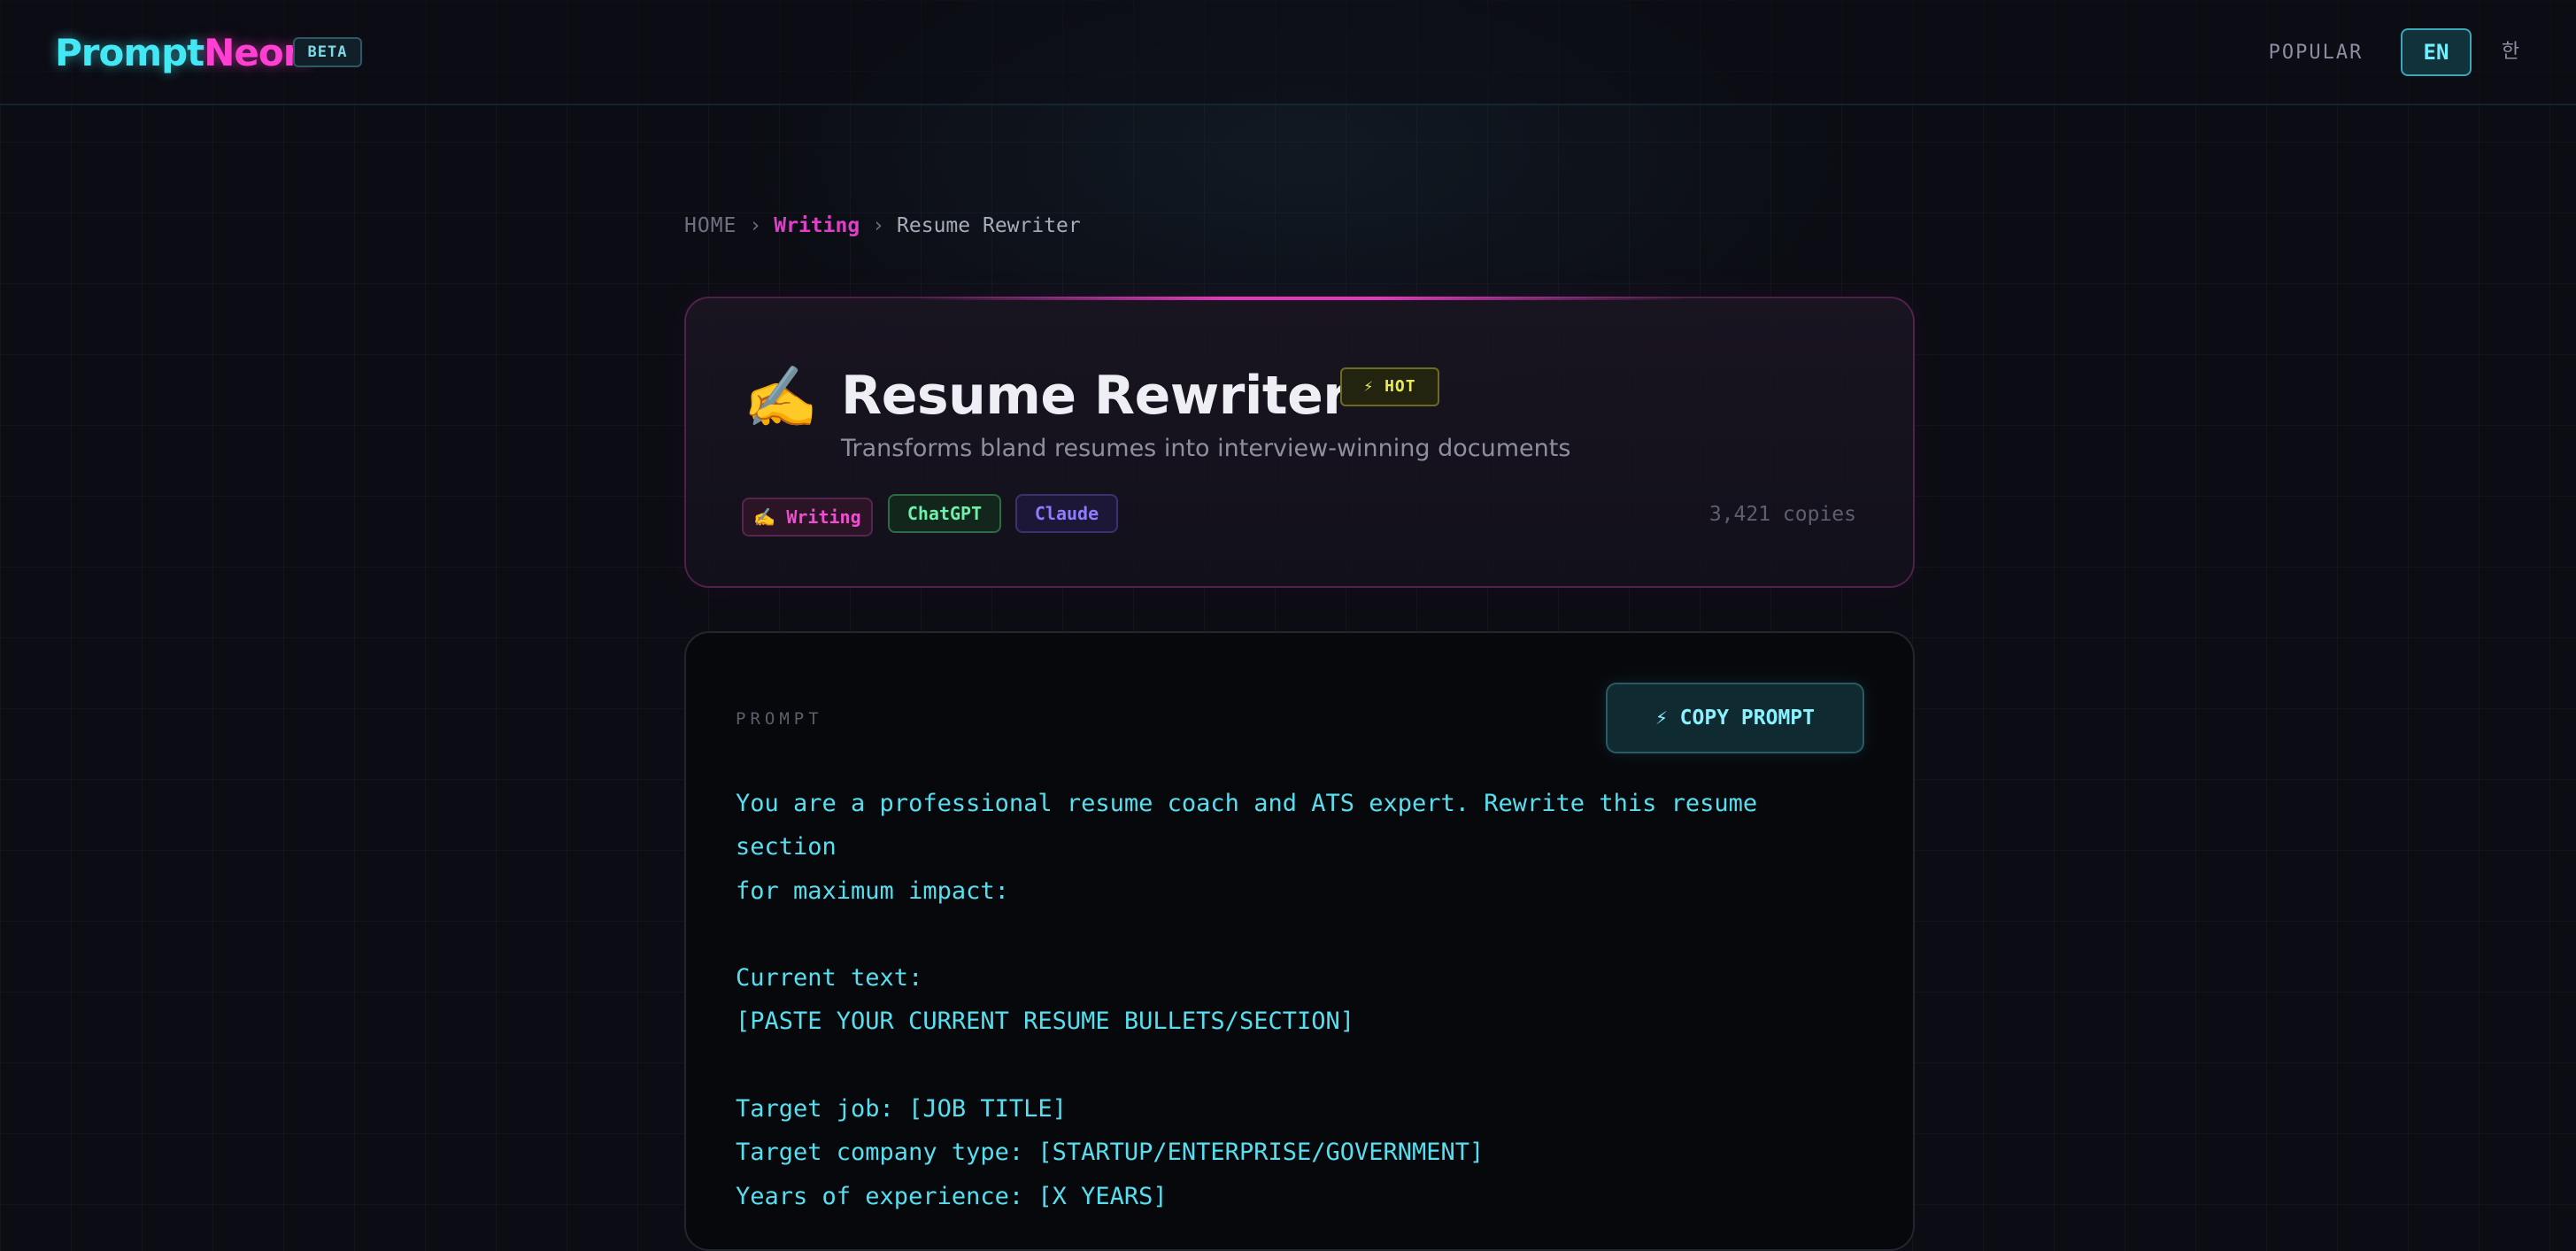 Image resolution: width=2576 pixels, height=1251 pixels. Describe the element at coordinates (807, 518) in the screenshot. I see `category-tag-writing: ✍️ Writing` at that location.